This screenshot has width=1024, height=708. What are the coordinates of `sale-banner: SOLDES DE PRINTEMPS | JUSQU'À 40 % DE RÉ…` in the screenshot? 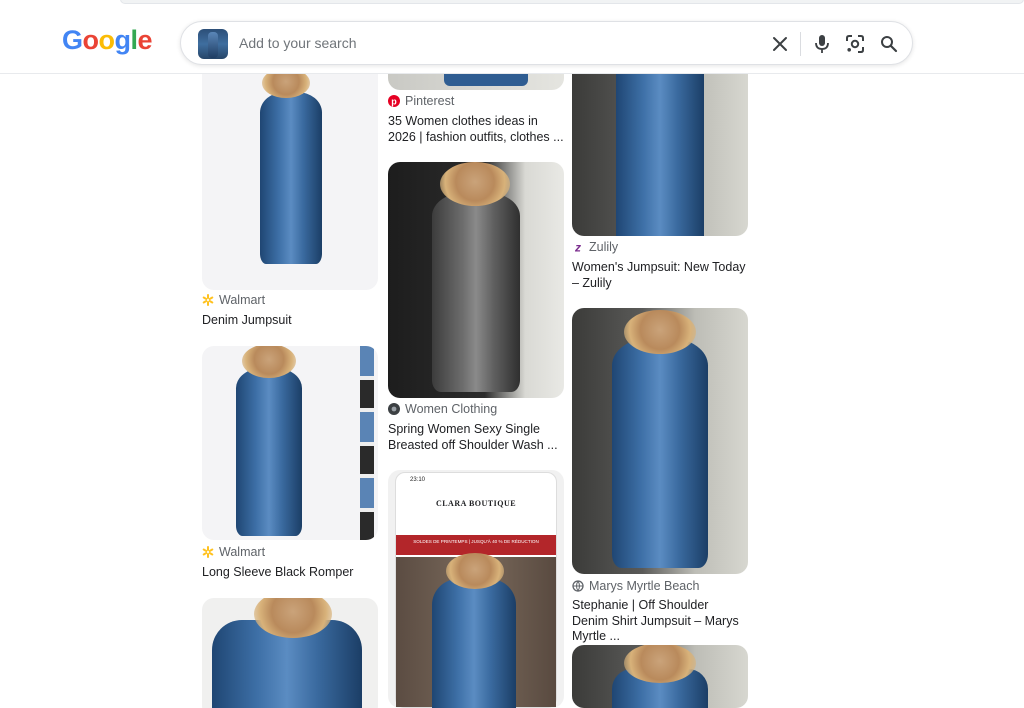 It's located at (476, 545).